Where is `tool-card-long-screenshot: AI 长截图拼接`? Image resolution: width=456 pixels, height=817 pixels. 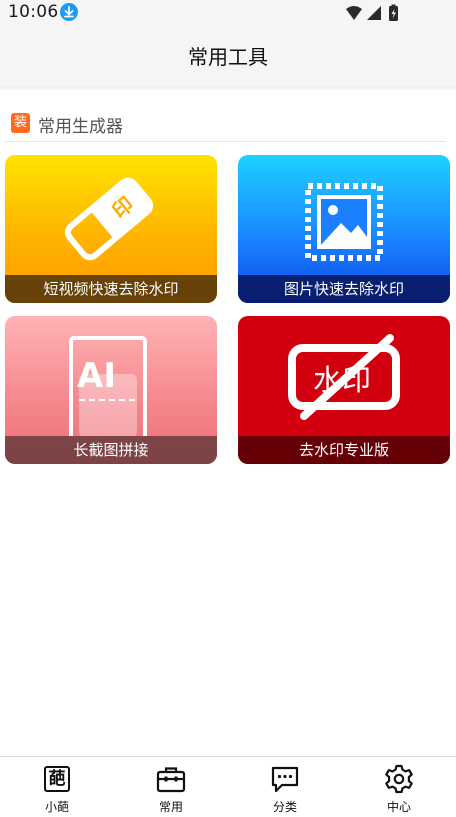 tool-card-long-screenshot: AI 长截图拼接 is located at coordinates (111, 390).